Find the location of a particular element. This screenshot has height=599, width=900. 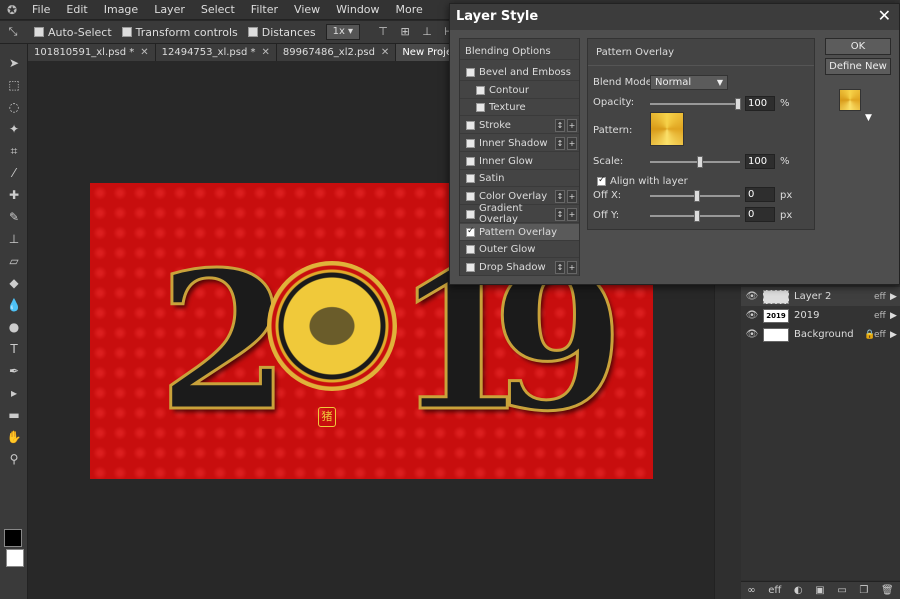

menu-filter: Filter is located at coordinates (264, 9).